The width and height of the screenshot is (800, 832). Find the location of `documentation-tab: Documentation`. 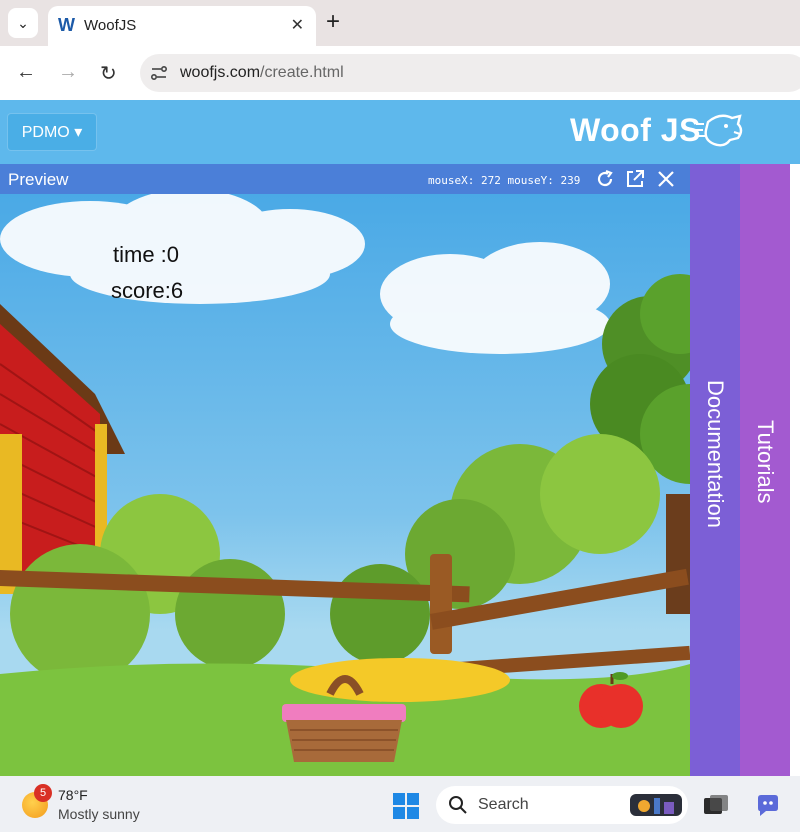

documentation-tab: Documentation is located at coordinates (715, 470).